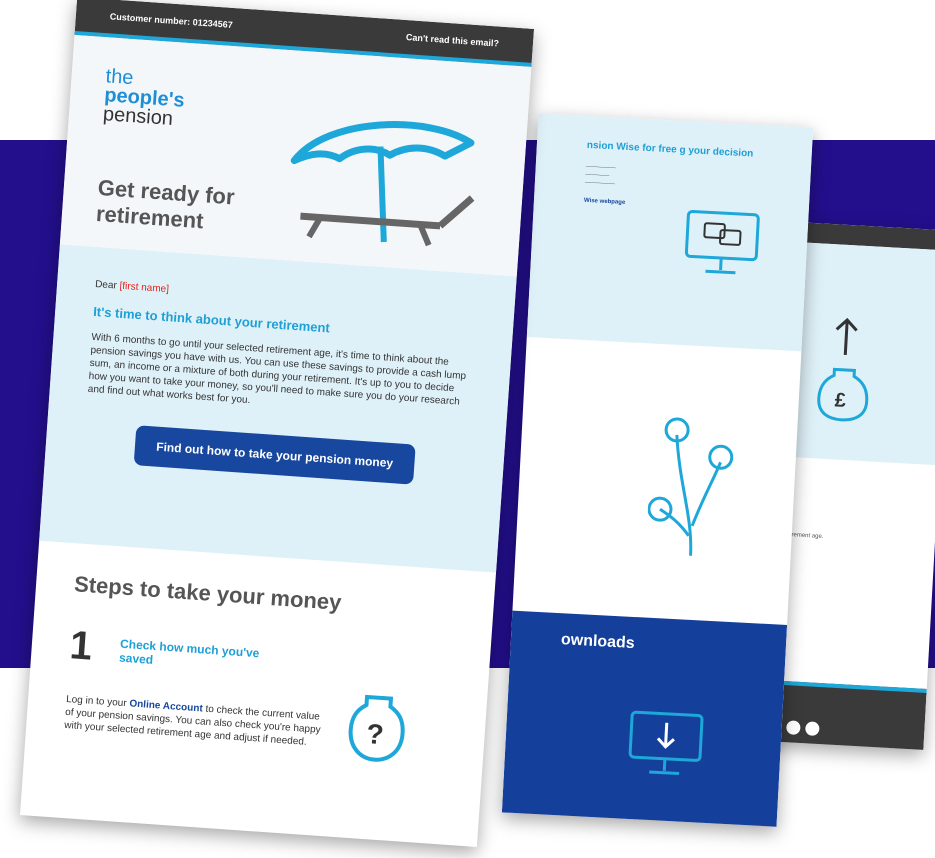  Describe the element at coordinates (670, 149) in the screenshot. I see `back1-heading: nsion Wise for free g your decision` at that location.